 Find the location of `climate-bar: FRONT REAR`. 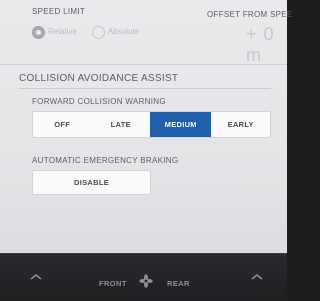

climate-bar: FRONT REAR is located at coordinates (143, 277).